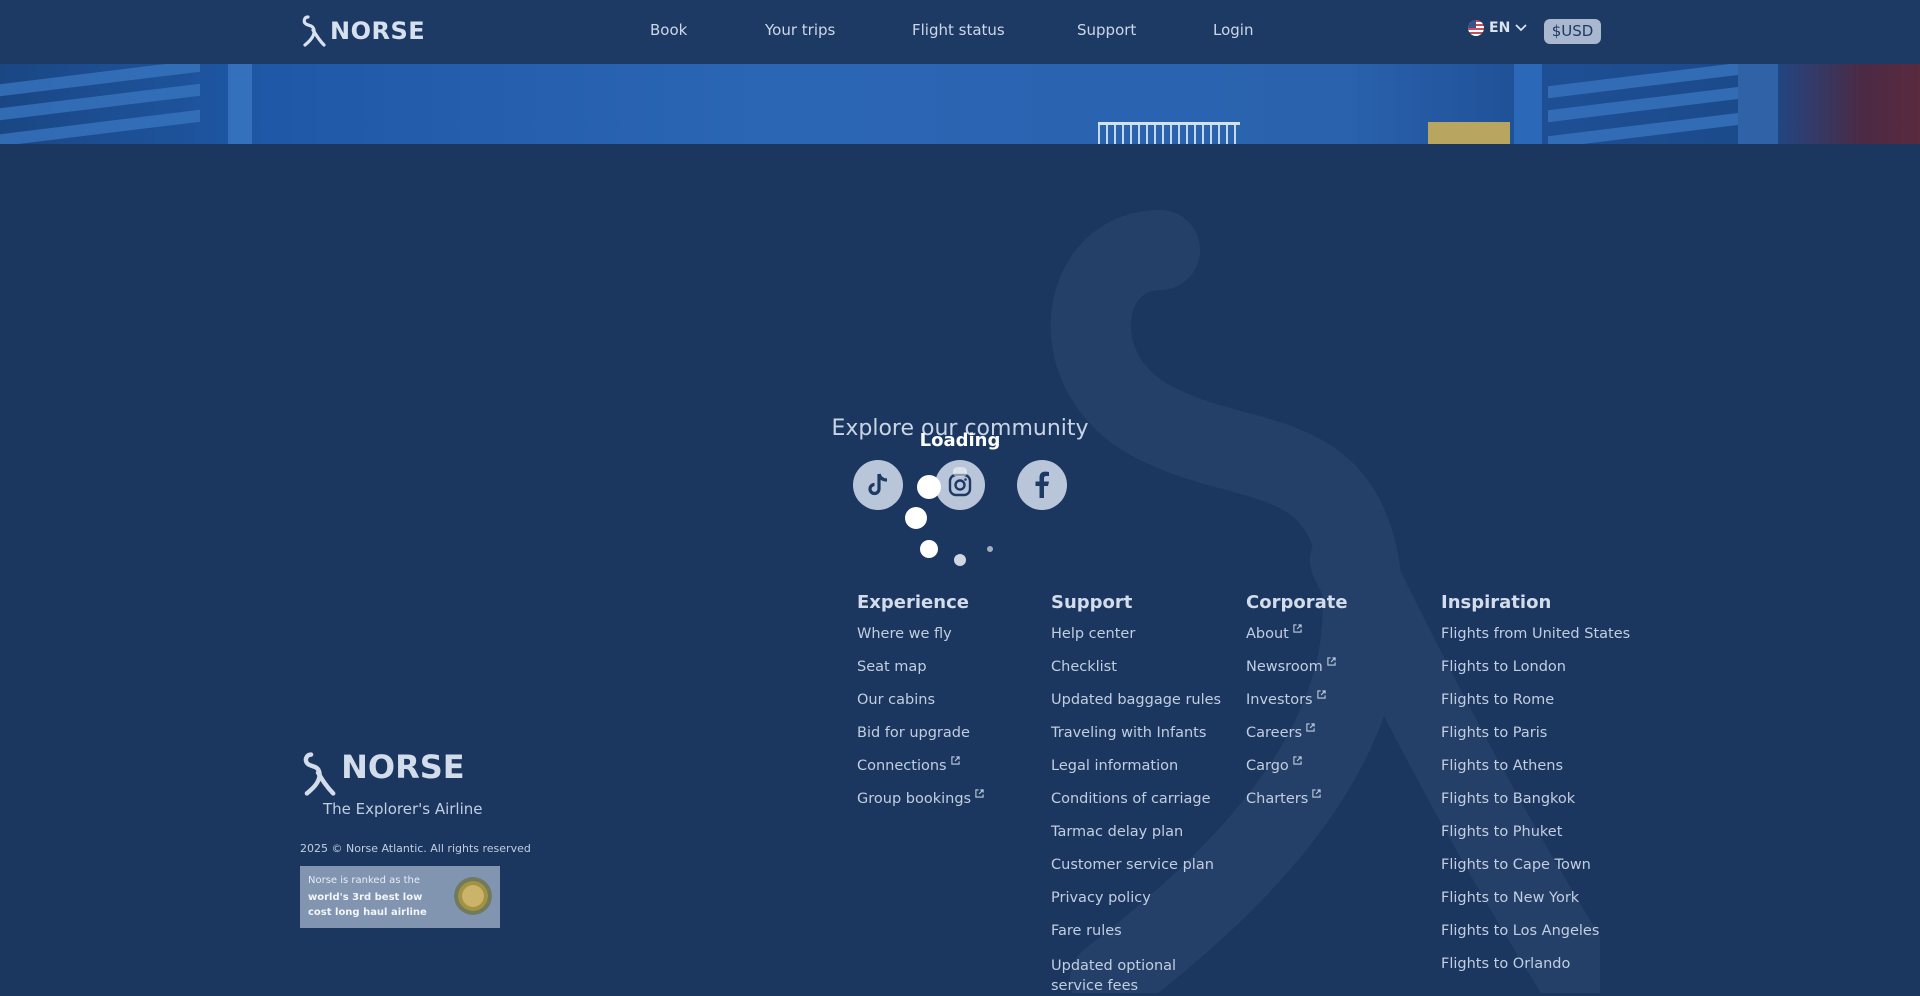 This screenshot has width=1920, height=996. What do you see at coordinates (1141, 741) in the screenshot?
I see `footer-link: Traveling with Infants` at bounding box center [1141, 741].